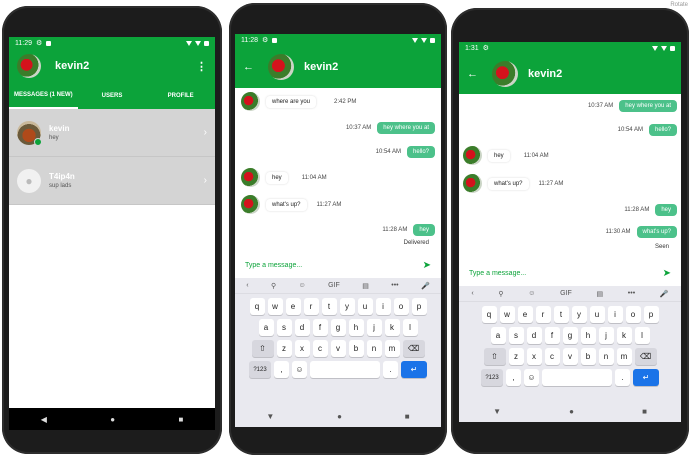  Describe the element at coordinates (44, 419) in the screenshot. I see `back-nav-icon: ◀` at that location.